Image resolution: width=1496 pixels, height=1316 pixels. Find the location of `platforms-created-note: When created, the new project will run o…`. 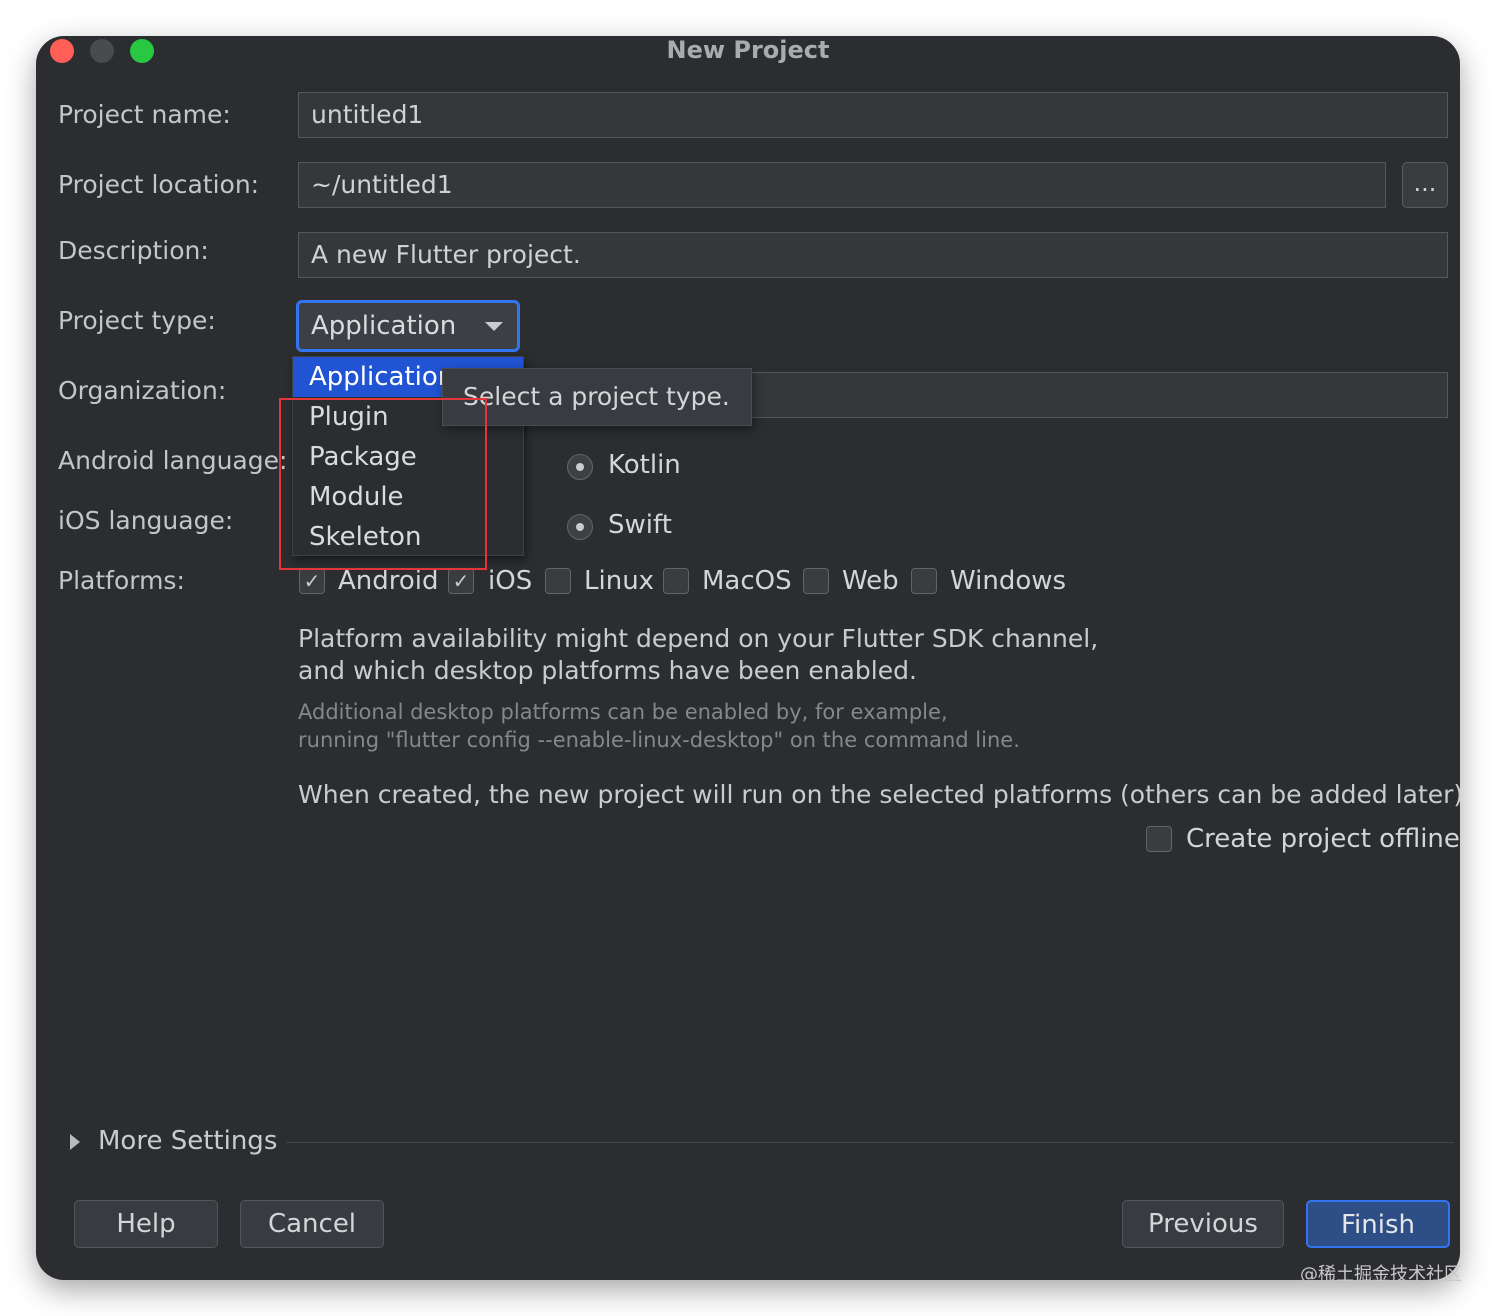

platforms-created-note: When created, the new project will run o… is located at coordinates (879, 794).